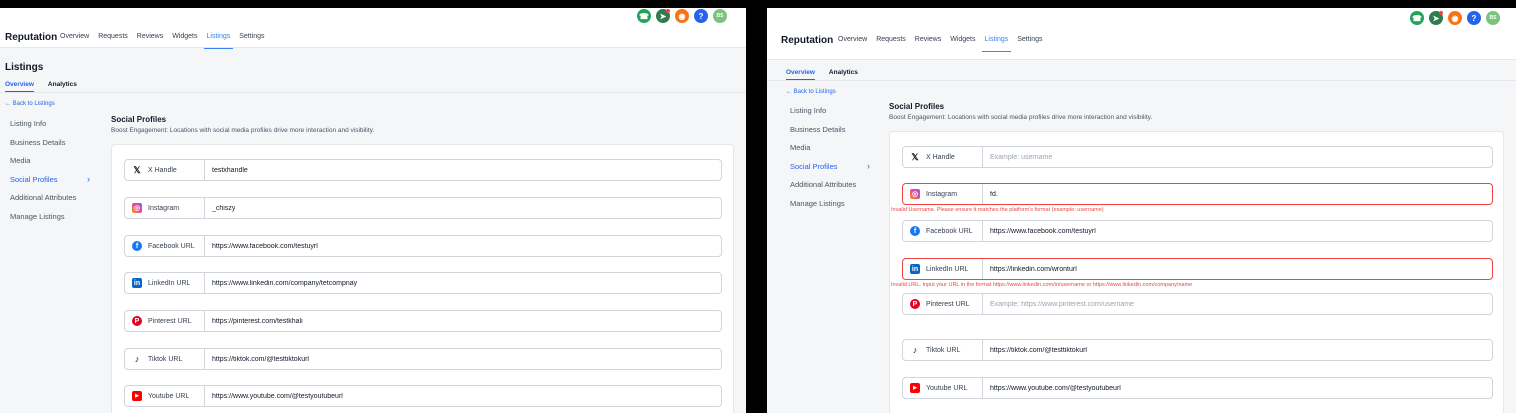 Image resolution: width=1516 pixels, height=413 pixels. Describe the element at coordinates (226, 170) in the screenshot. I see `x-handle-input: testxhandle` at that location.